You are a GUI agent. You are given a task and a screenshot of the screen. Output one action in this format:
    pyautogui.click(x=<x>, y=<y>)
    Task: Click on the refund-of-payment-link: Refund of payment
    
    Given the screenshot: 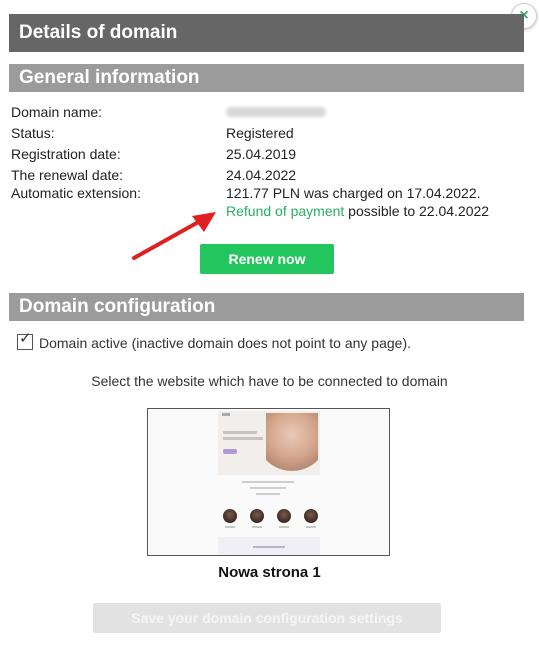 What is the action you would take?
    pyautogui.click(x=285, y=211)
    